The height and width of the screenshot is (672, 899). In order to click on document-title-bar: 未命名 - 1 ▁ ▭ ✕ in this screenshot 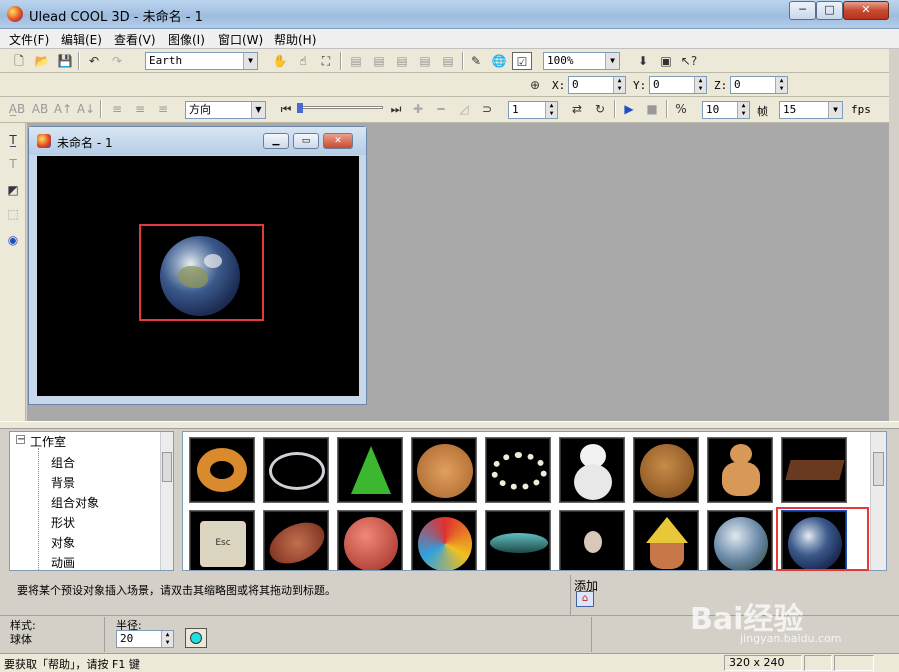, I will do `click(197, 141)`.